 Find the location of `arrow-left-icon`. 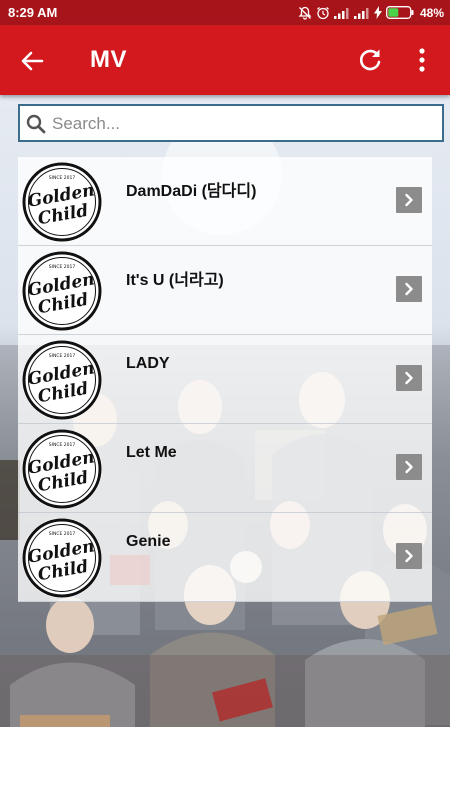

arrow-left-icon is located at coordinates (32, 61).